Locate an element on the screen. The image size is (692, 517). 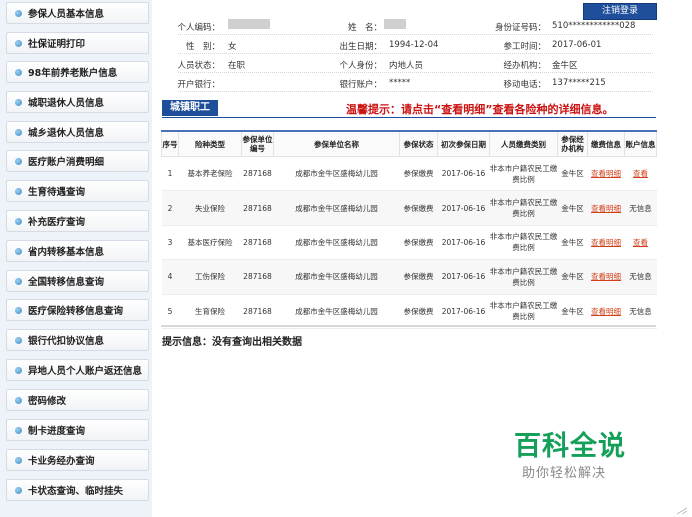
sidebar-item-rural-retiree-info: 城乡退休人员信息 is located at coordinates (77, 132).